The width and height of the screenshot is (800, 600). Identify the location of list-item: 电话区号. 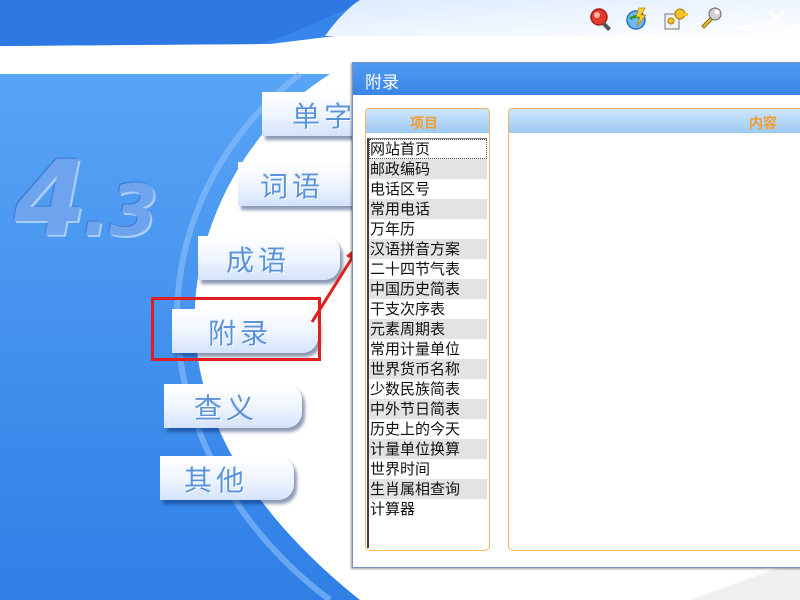
(428, 189).